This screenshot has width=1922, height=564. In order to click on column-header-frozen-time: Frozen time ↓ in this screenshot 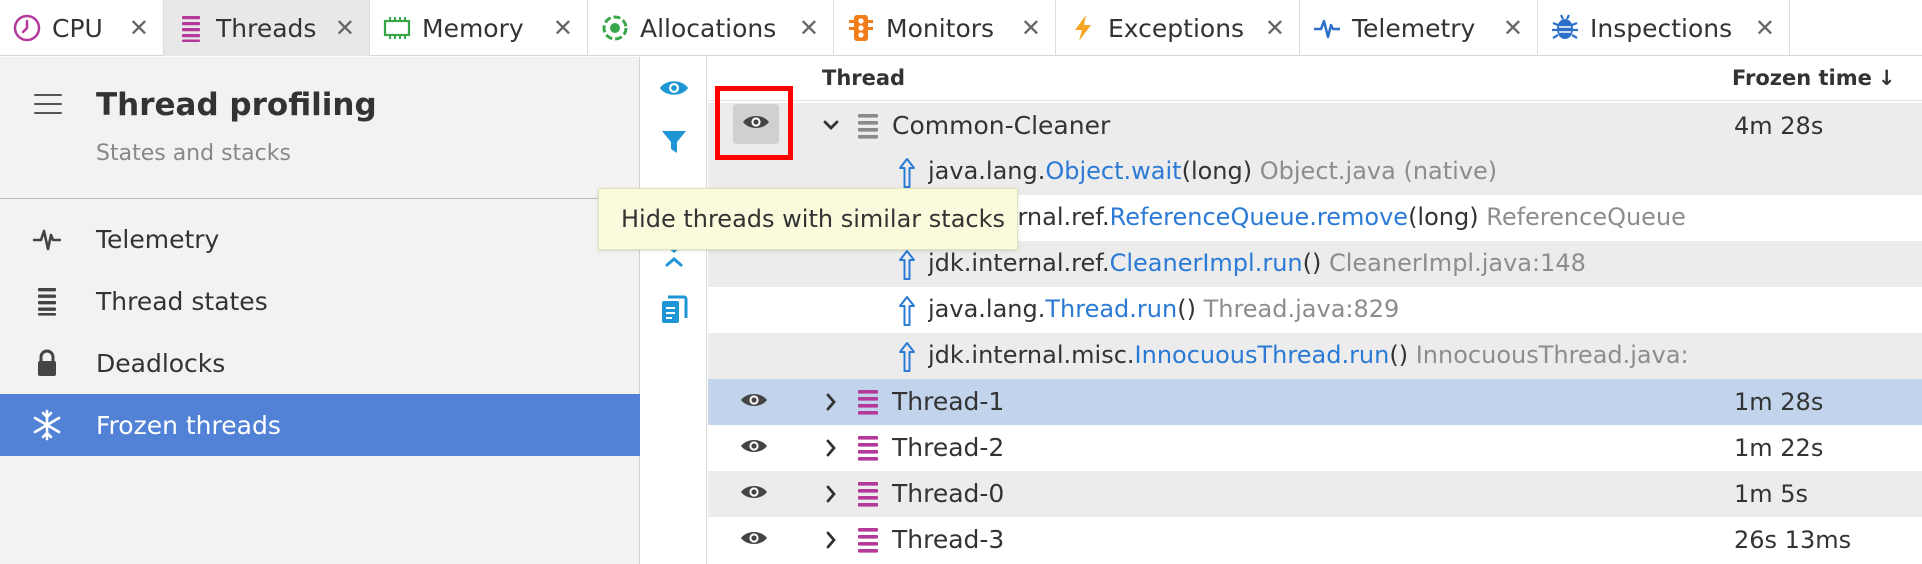, I will do `click(1813, 78)`.